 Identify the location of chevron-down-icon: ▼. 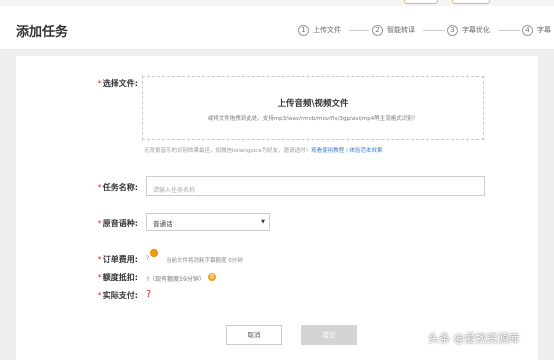
(263, 222).